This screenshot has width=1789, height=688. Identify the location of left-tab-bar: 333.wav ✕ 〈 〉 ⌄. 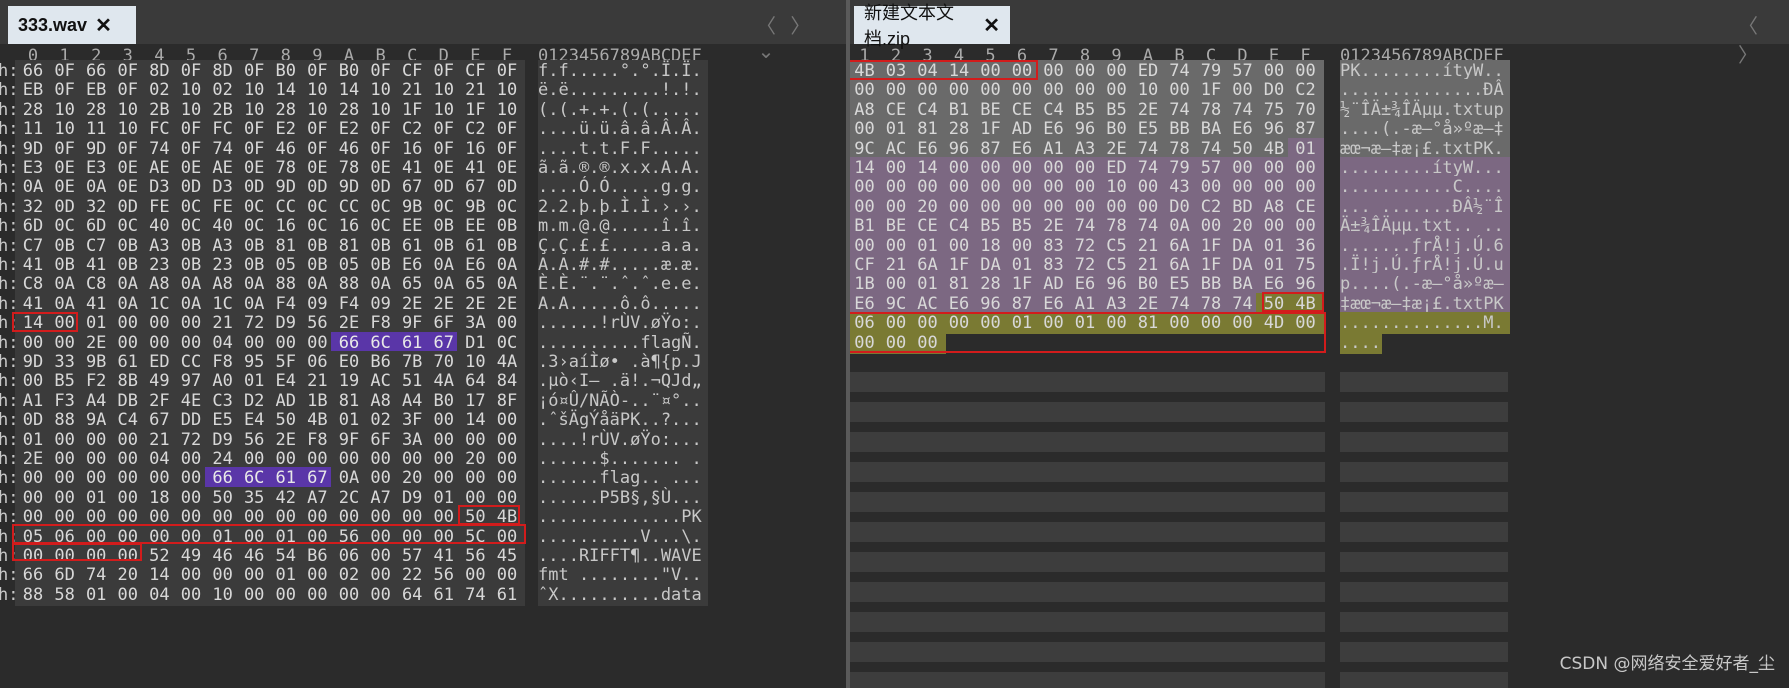
(423, 31).